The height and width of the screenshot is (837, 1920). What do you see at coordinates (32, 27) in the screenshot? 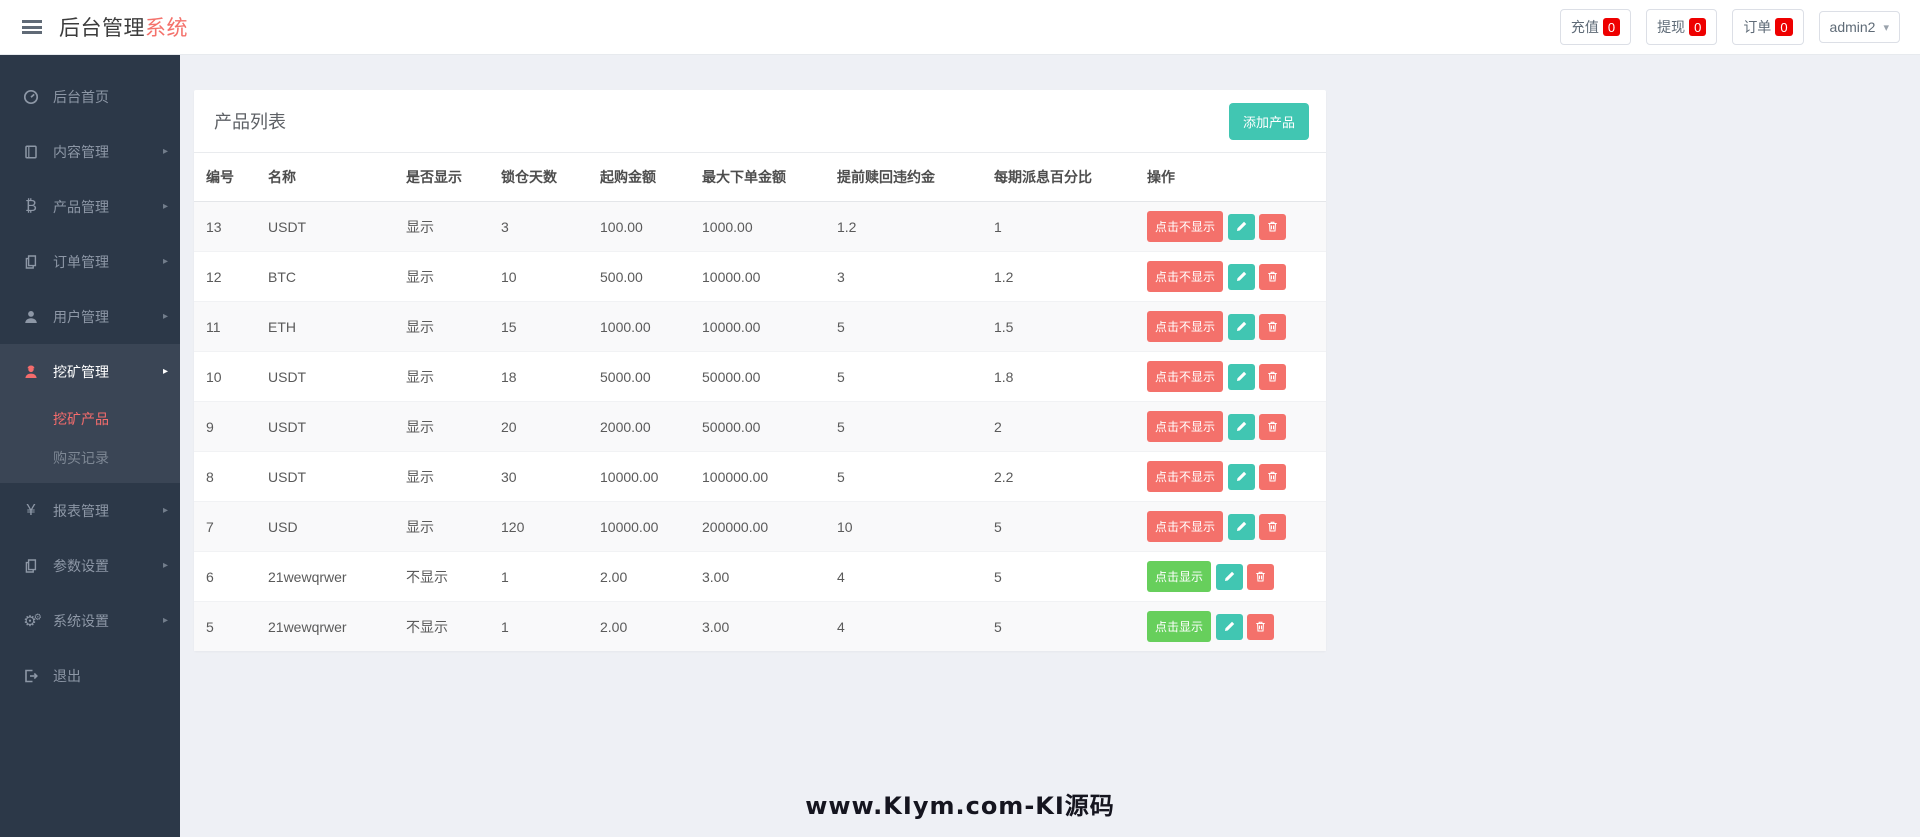
I see `hamburger-menu-icon` at bounding box center [32, 27].